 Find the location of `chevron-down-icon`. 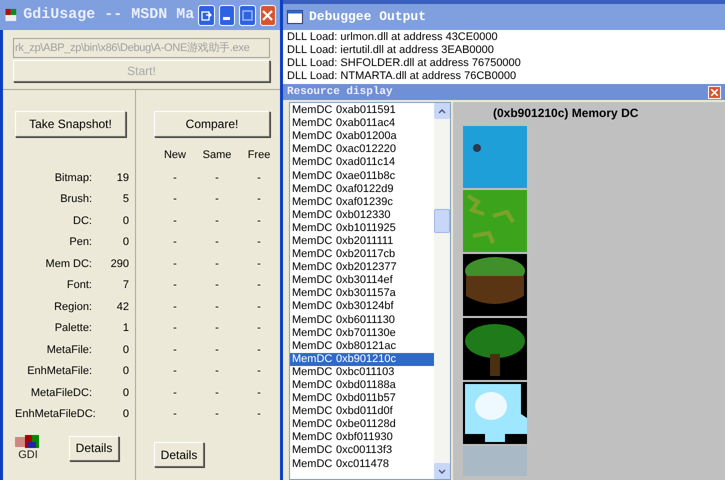

chevron-down-icon is located at coordinates (442, 471).